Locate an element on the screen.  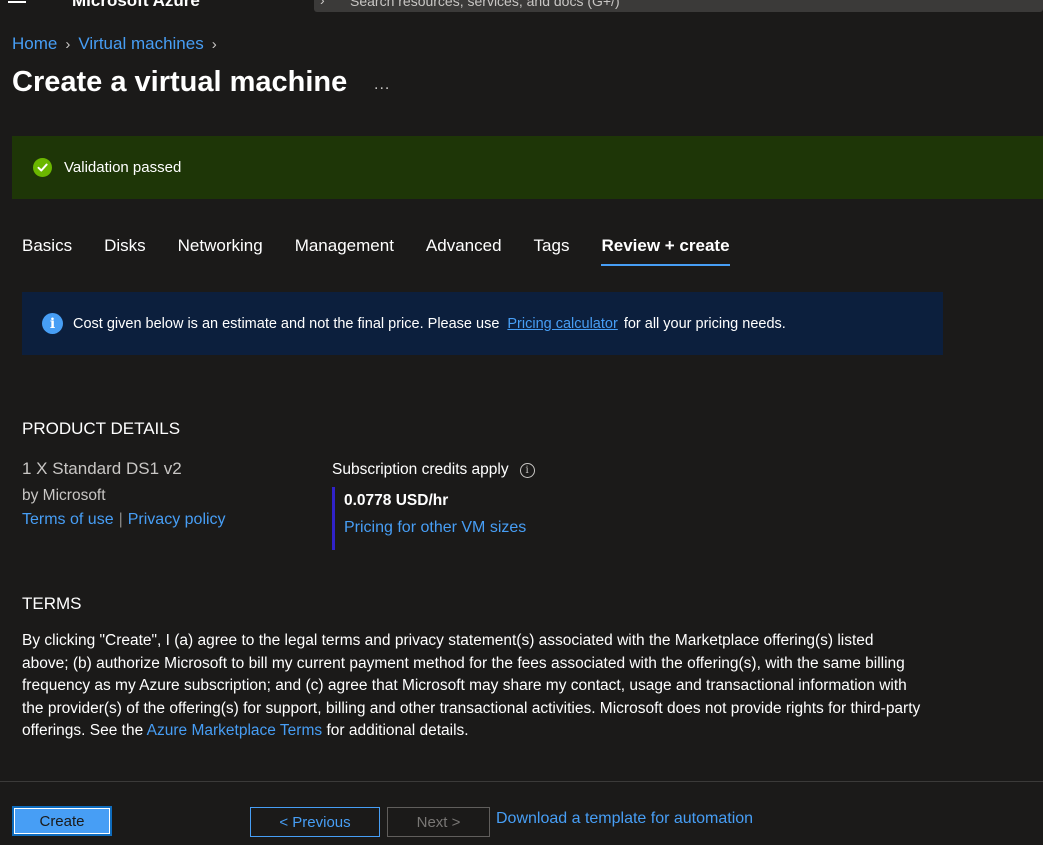
next-button: Next > is located at coordinates (438, 822).